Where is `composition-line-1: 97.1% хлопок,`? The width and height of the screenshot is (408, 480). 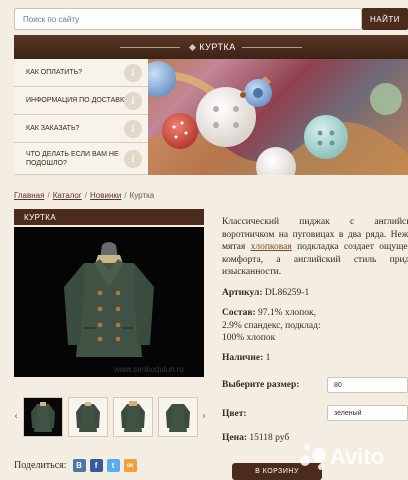
composition-line-1: 97.1% хлопок, is located at coordinates (287, 313).